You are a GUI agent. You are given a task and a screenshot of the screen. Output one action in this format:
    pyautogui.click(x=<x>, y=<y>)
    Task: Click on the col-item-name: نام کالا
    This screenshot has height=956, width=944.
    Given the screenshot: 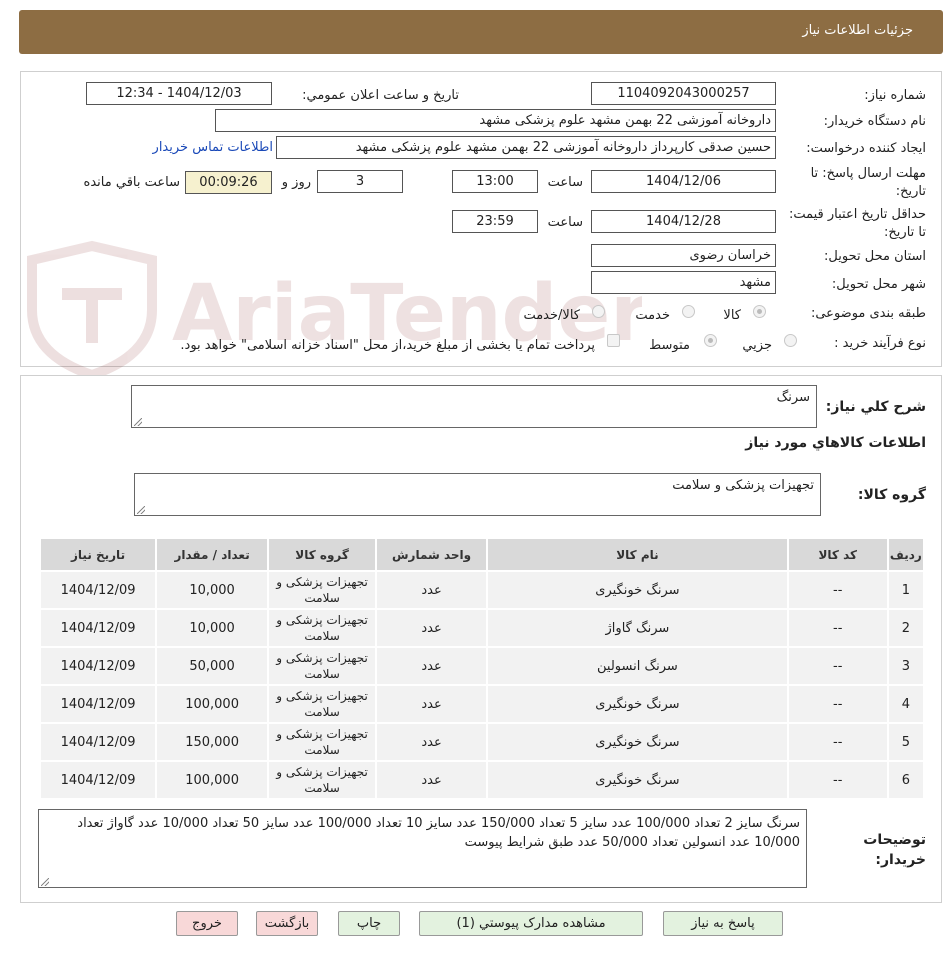 What is the action you would take?
    pyautogui.click(x=637, y=554)
    